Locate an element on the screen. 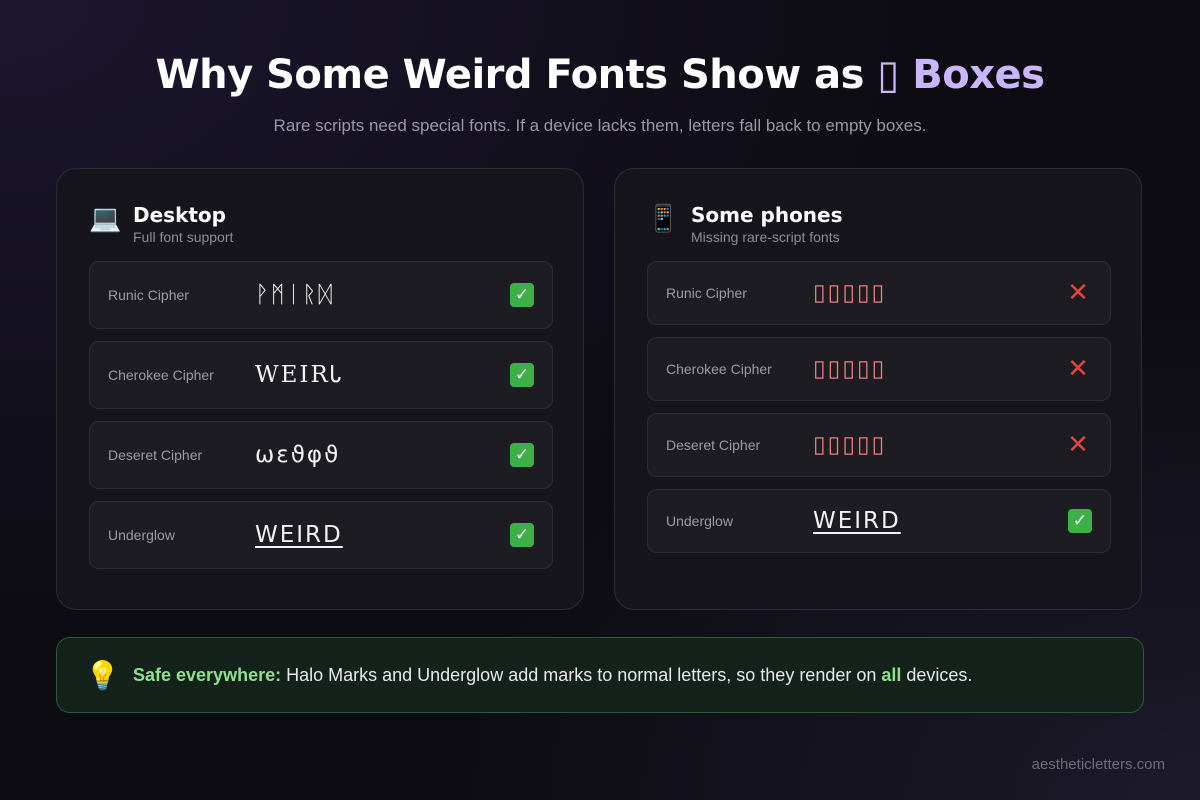  panel-header: 📱 Some phones Missing rare-script fonts is located at coordinates (745, 224).